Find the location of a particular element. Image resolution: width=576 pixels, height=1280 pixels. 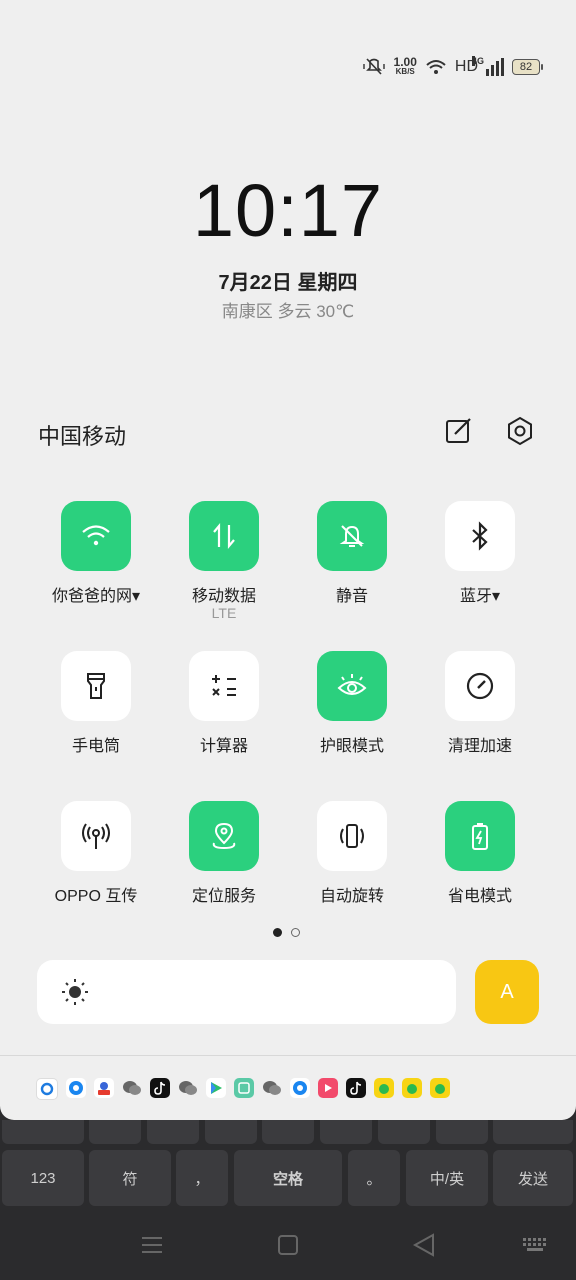

tile-mobile-data is located at coordinates (224, 536).